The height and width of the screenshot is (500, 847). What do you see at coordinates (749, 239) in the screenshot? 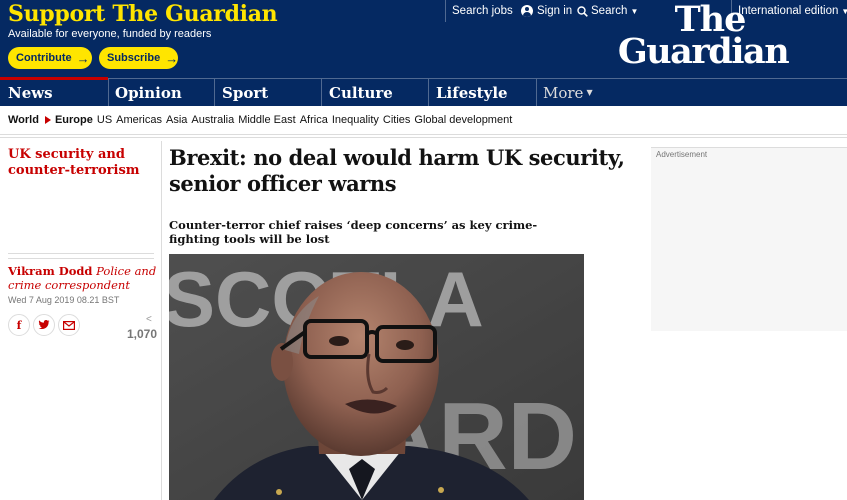
I see `advertisement-slot: Advertisement` at bounding box center [749, 239].